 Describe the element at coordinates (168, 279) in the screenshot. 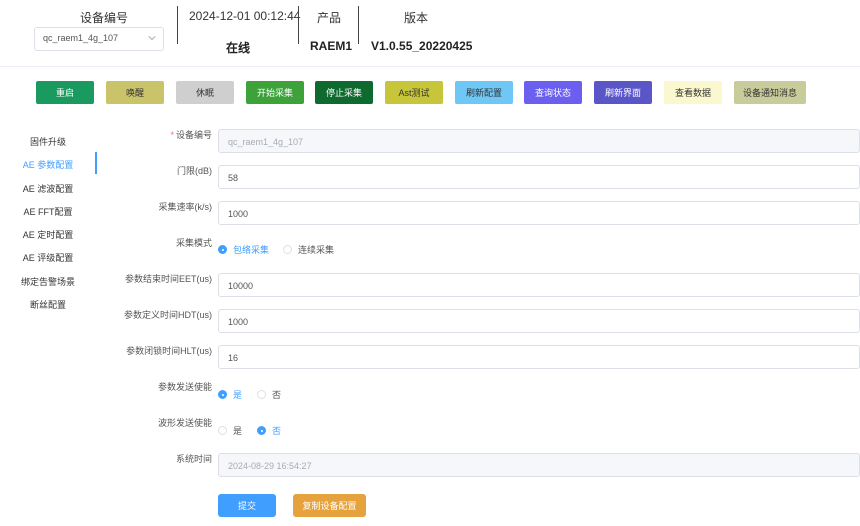

I see `eet-label: 参数结束时间EET(us)` at that location.